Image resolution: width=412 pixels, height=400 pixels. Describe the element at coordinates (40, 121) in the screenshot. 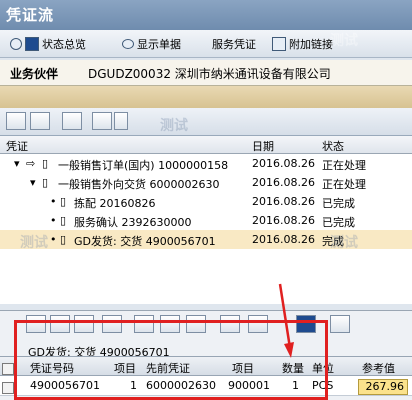

I see `collapse-icon` at that location.